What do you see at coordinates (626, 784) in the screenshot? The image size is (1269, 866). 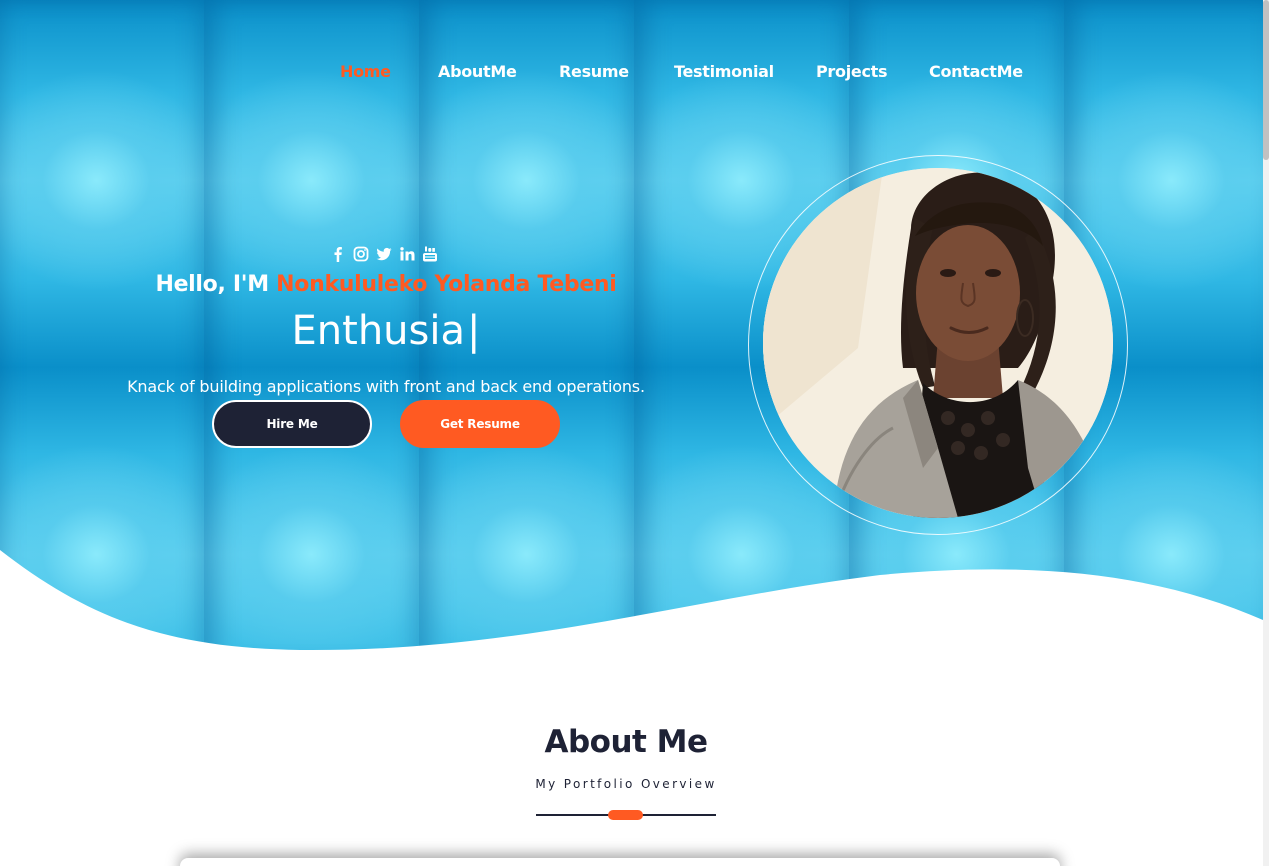 I see `about-section-subtitle: My Portfolio Overview` at bounding box center [626, 784].